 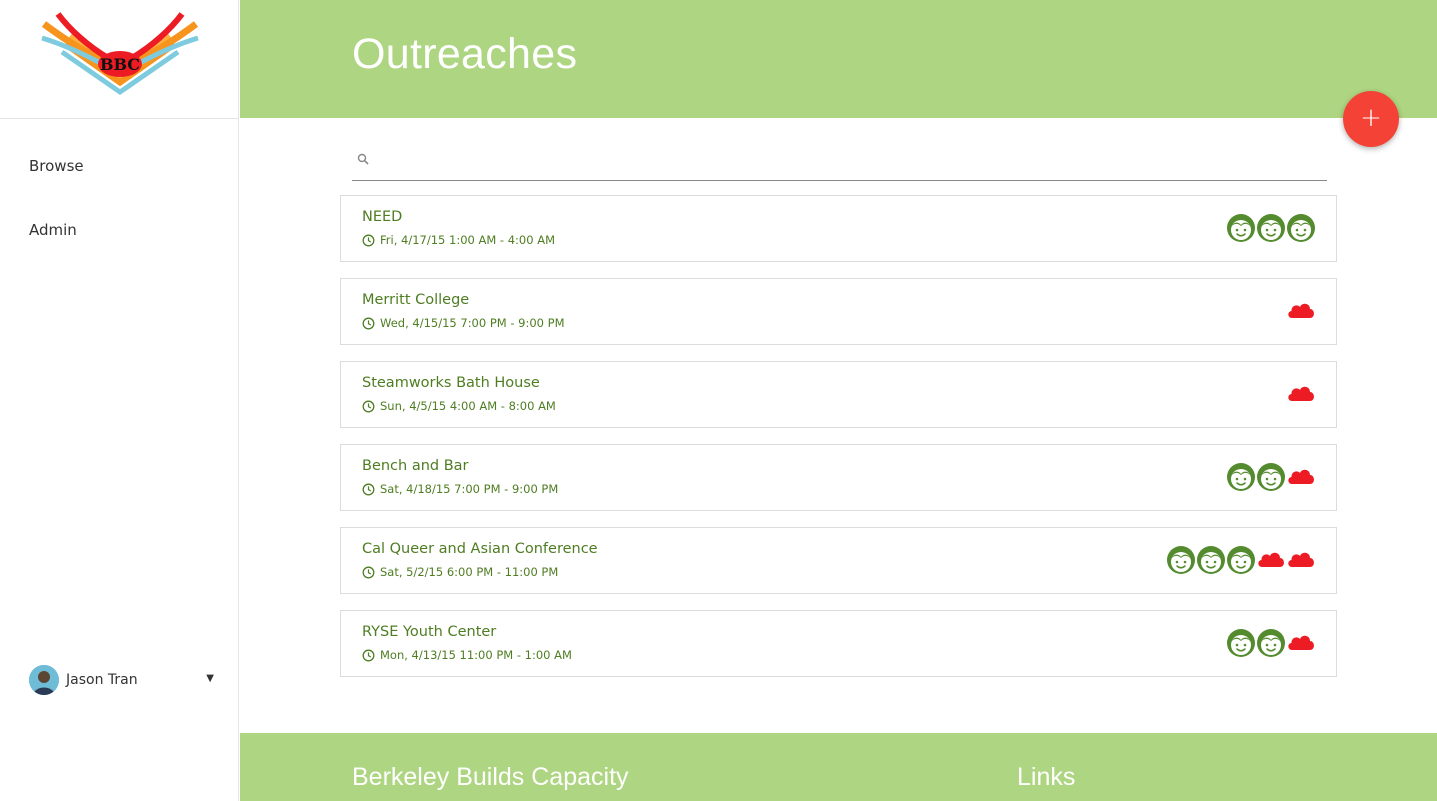 What do you see at coordinates (472, 323) in the screenshot?
I see `outreach-time-text: Wed, 4/15/15 7:00 PM - 9:00 PM` at bounding box center [472, 323].